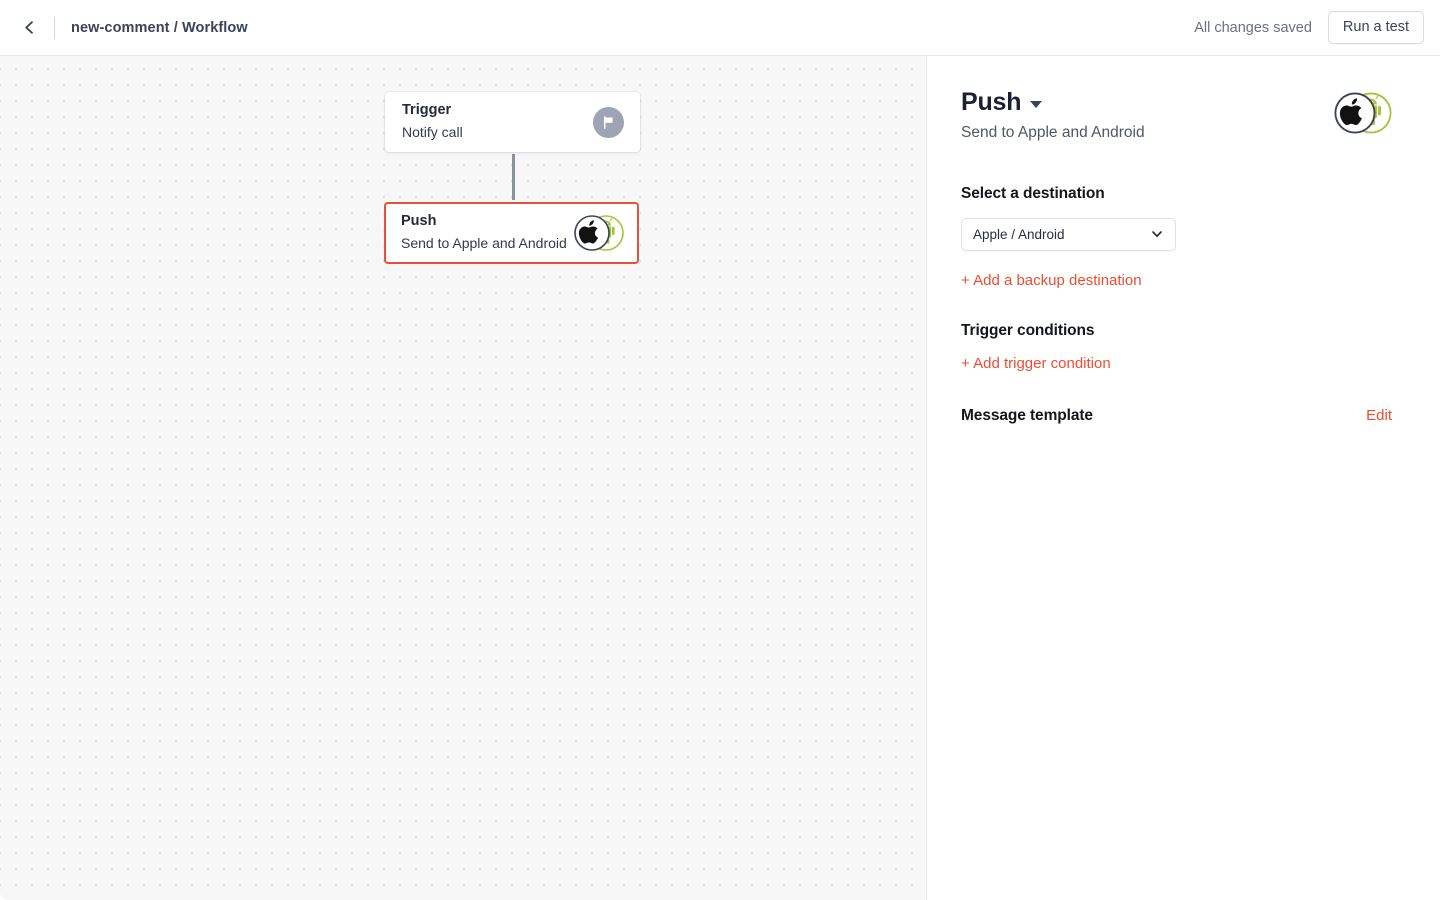 The width and height of the screenshot is (1440, 900). Describe the element at coordinates (1157, 234) in the screenshot. I see `chevron-down-icon` at that location.